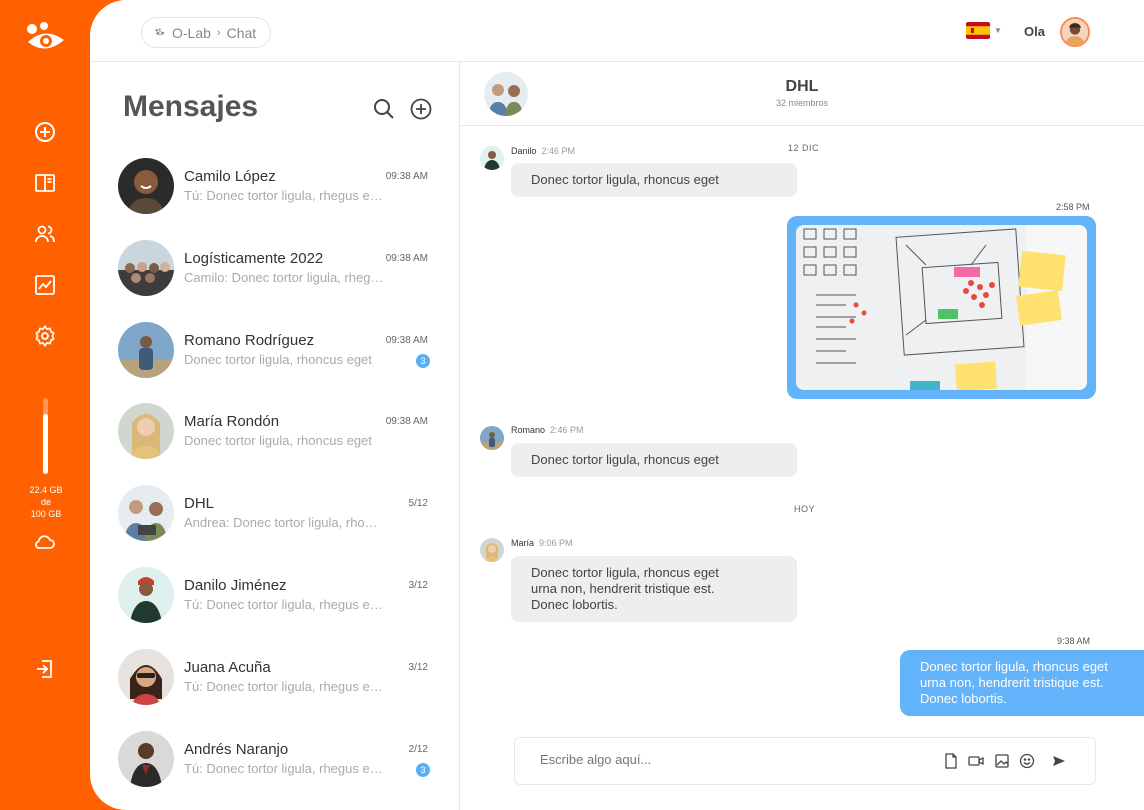  What do you see at coordinates (556, 543) in the screenshot?
I see `message-time: 9:06 PM` at bounding box center [556, 543].